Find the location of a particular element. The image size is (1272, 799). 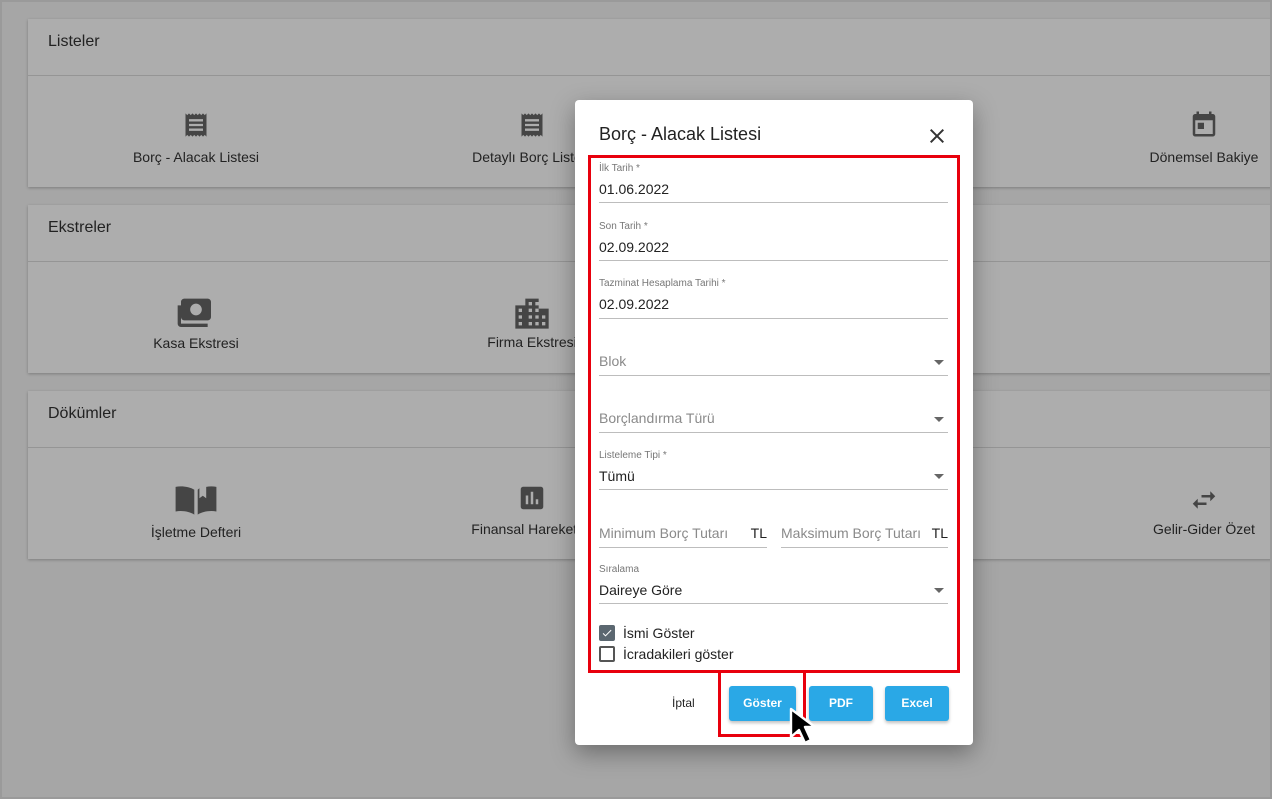

close-icon is located at coordinates (937, 136).